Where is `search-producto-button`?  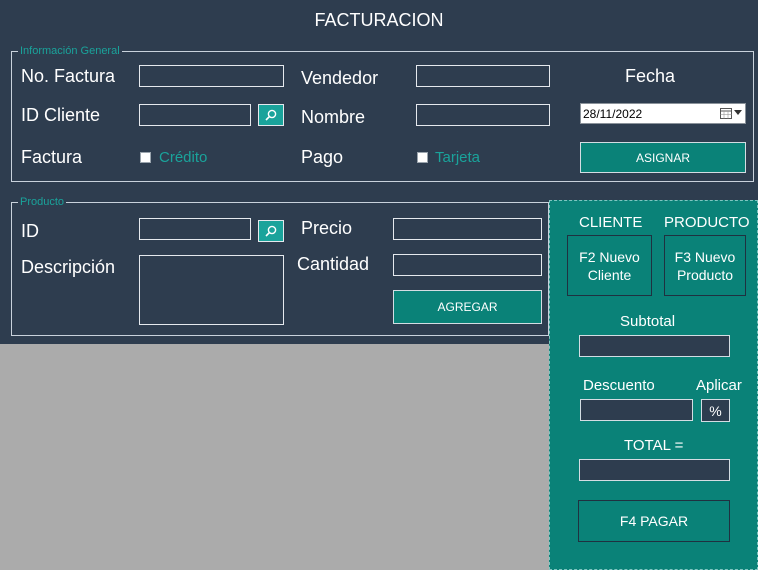 search-producto-button is located at coordinates (271, 231).